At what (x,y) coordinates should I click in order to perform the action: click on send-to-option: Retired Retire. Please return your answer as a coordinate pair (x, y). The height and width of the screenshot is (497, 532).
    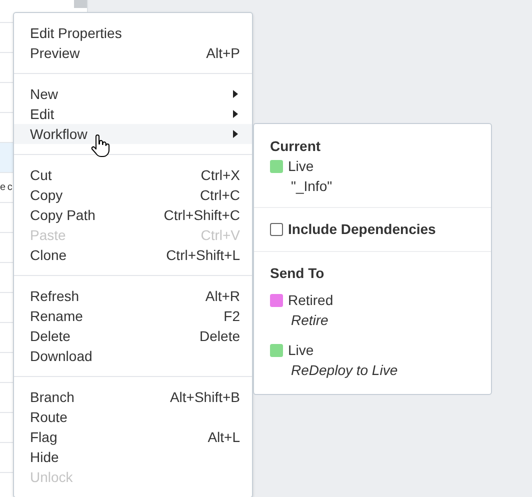
    Looking at the image, I should click on (372, 310).